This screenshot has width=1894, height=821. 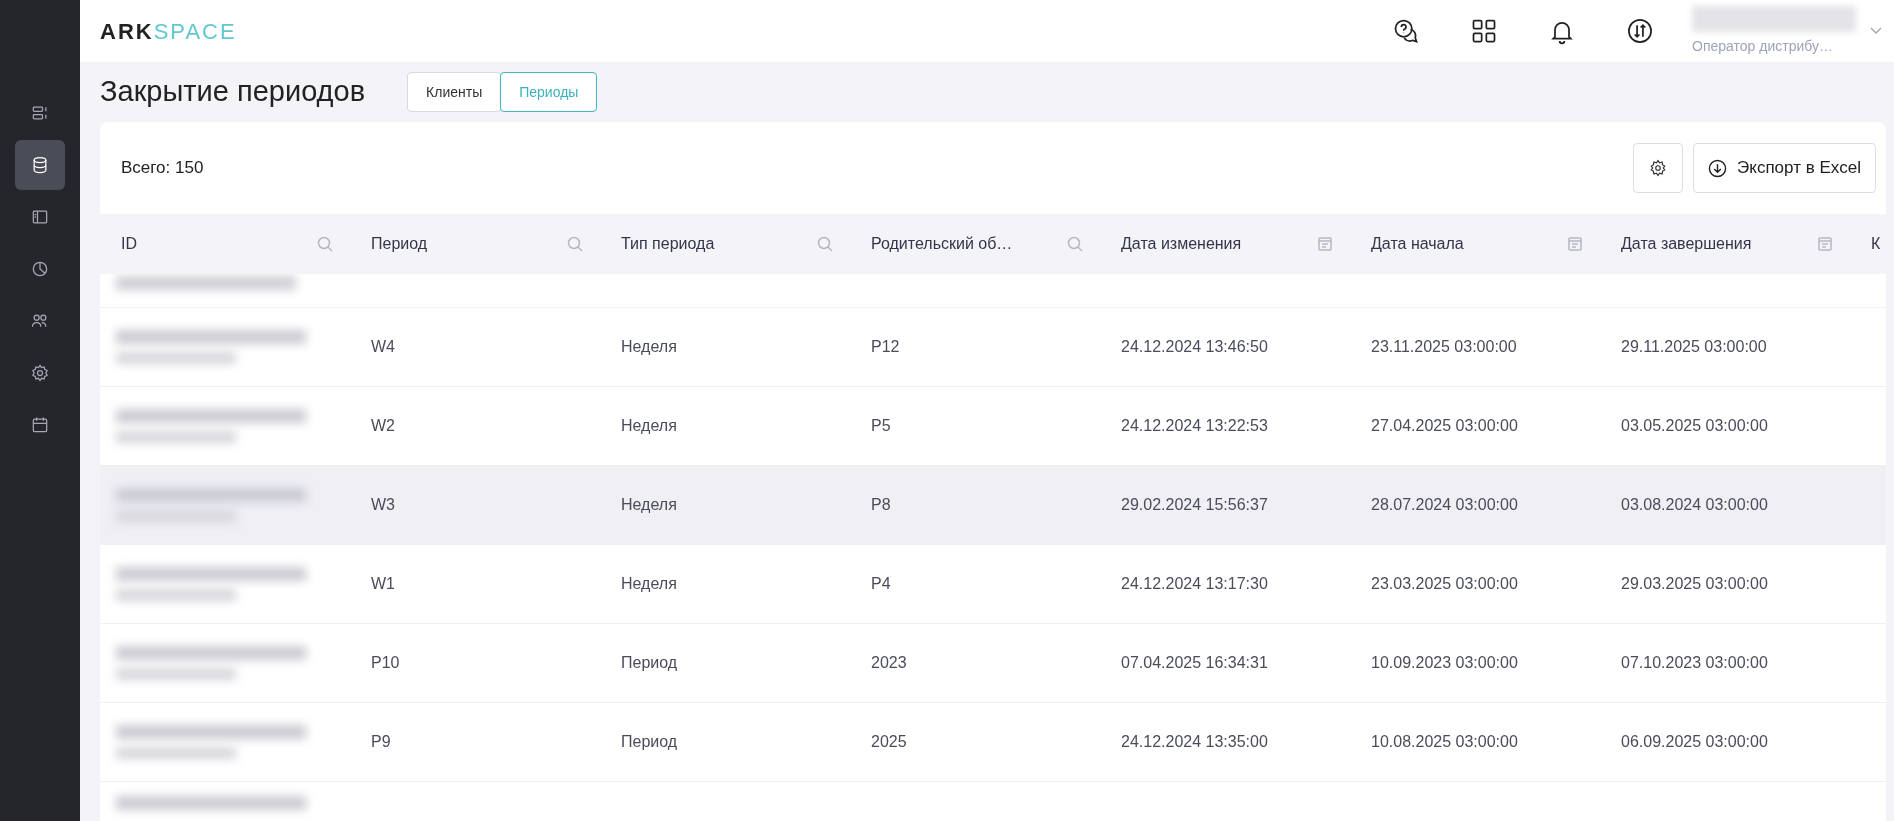 I want to click on settings-button, so click(x=1658, y=168).